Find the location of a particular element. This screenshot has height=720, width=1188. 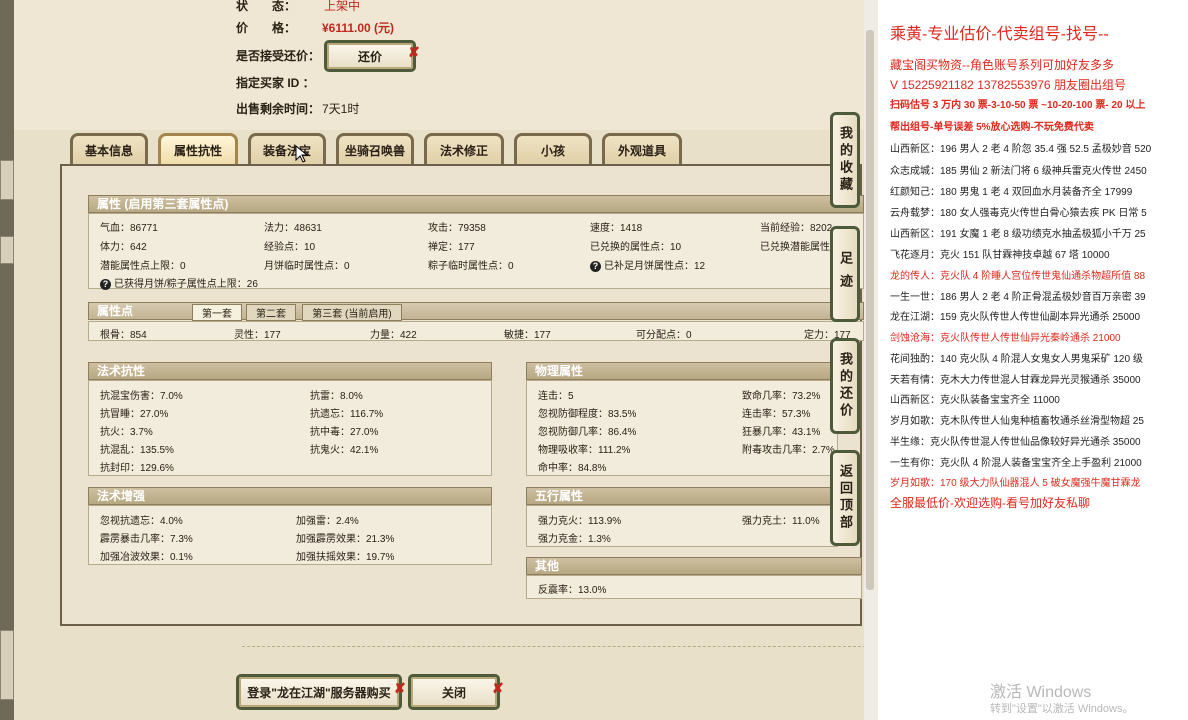

doc-line: 红颜知己：180 男鬼 1 老 4 双回血水月装备齐全 17999 is located at coordinates (1011, 192).